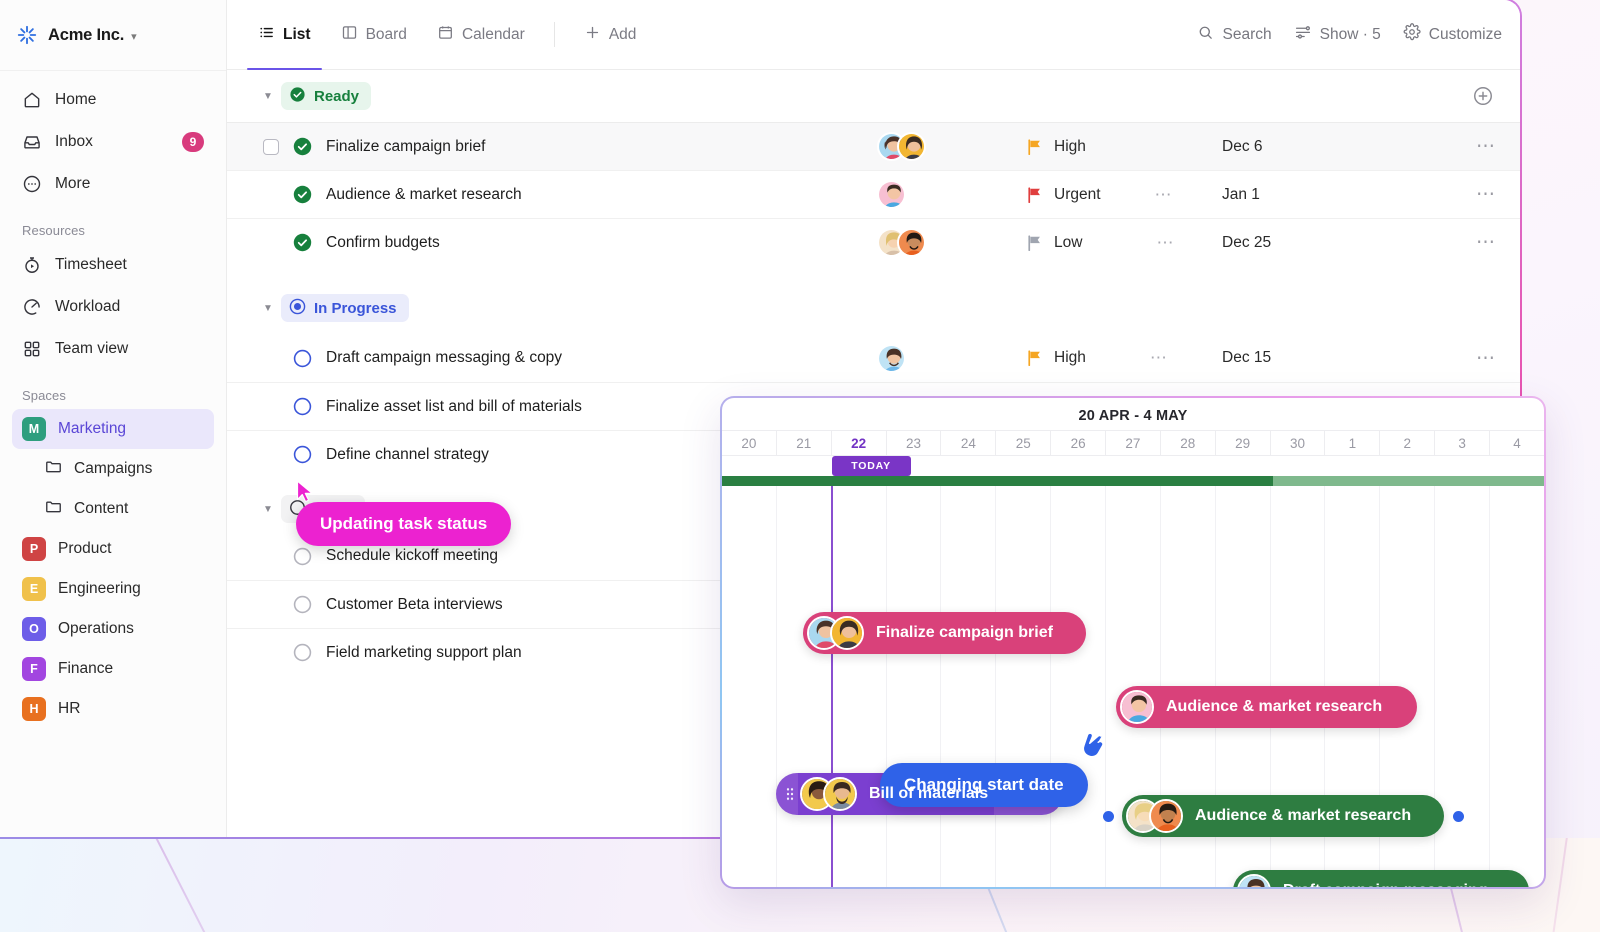  What do you see at coordinates (1408, 443) in the screenshot?
I see `gantt-day: 2` at bounding box center [1408, 443].